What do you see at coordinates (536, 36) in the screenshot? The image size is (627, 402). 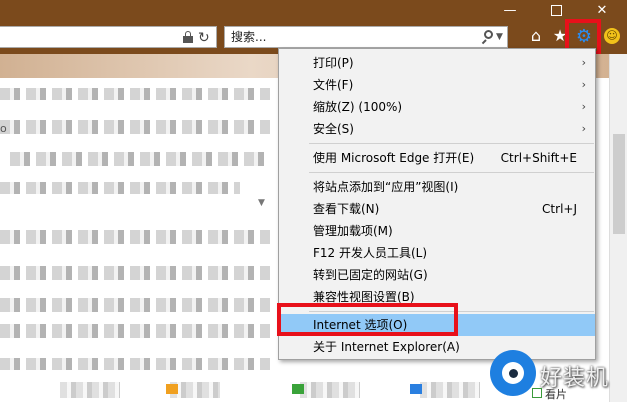 I see `home-icon: ⌂` at bounding box center [536, 36].